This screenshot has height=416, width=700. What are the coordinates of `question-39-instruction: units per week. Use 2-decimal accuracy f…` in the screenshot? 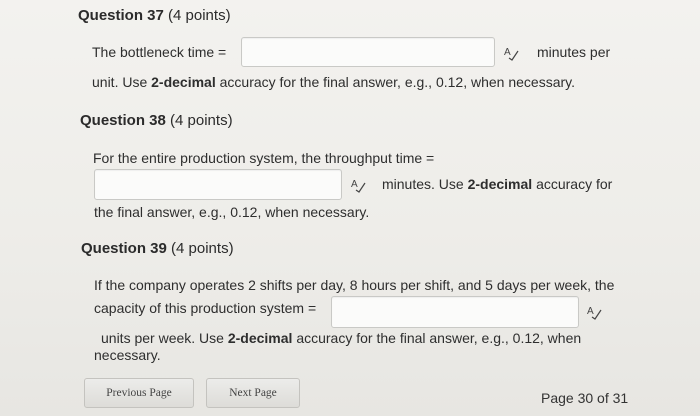 It's located at (341, 338).